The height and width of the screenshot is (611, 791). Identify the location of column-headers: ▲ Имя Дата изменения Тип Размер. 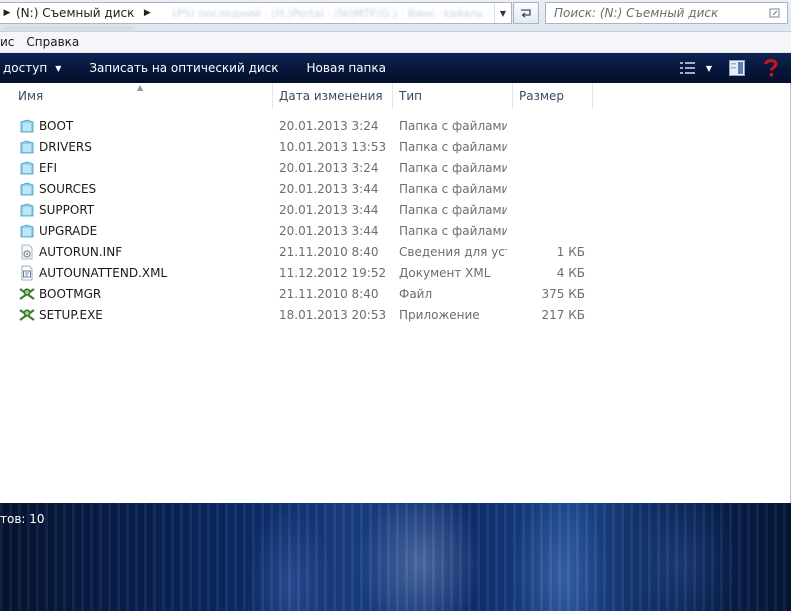
(395, 96).